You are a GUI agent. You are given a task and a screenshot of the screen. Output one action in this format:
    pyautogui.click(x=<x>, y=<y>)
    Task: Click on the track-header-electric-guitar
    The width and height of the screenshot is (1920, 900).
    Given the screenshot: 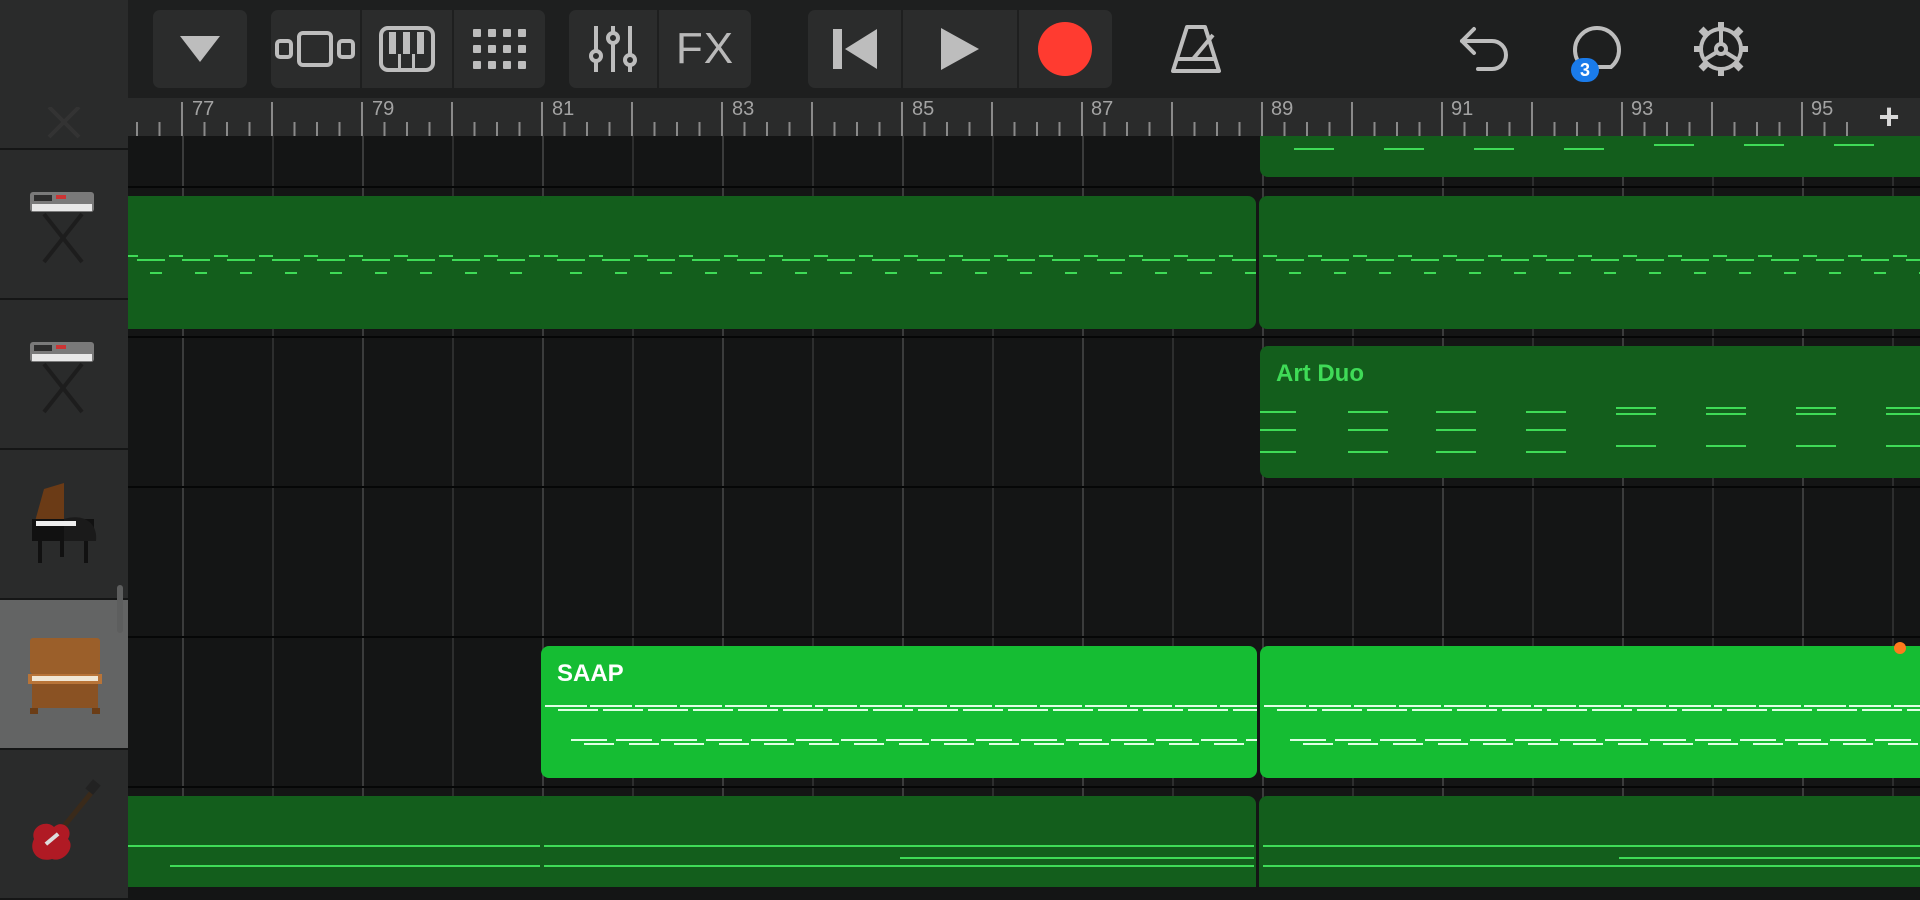 What is the action you would take?
    pyautogui.click(x=64, y=825)
    